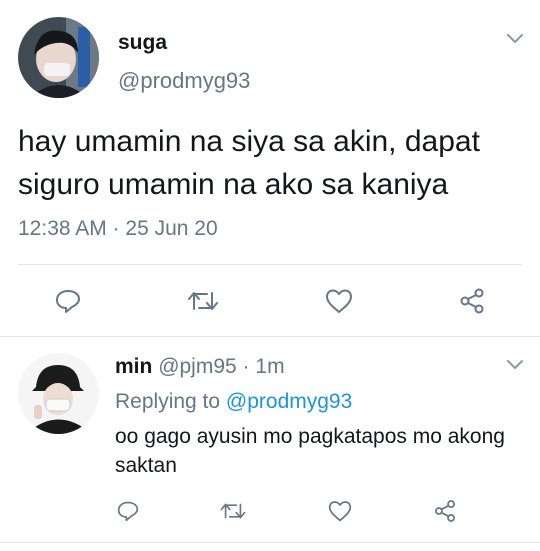  What do you see at coordinates (58, 57) in the screenshot?
I see `author-avatar` at bounding box center [58, 57].